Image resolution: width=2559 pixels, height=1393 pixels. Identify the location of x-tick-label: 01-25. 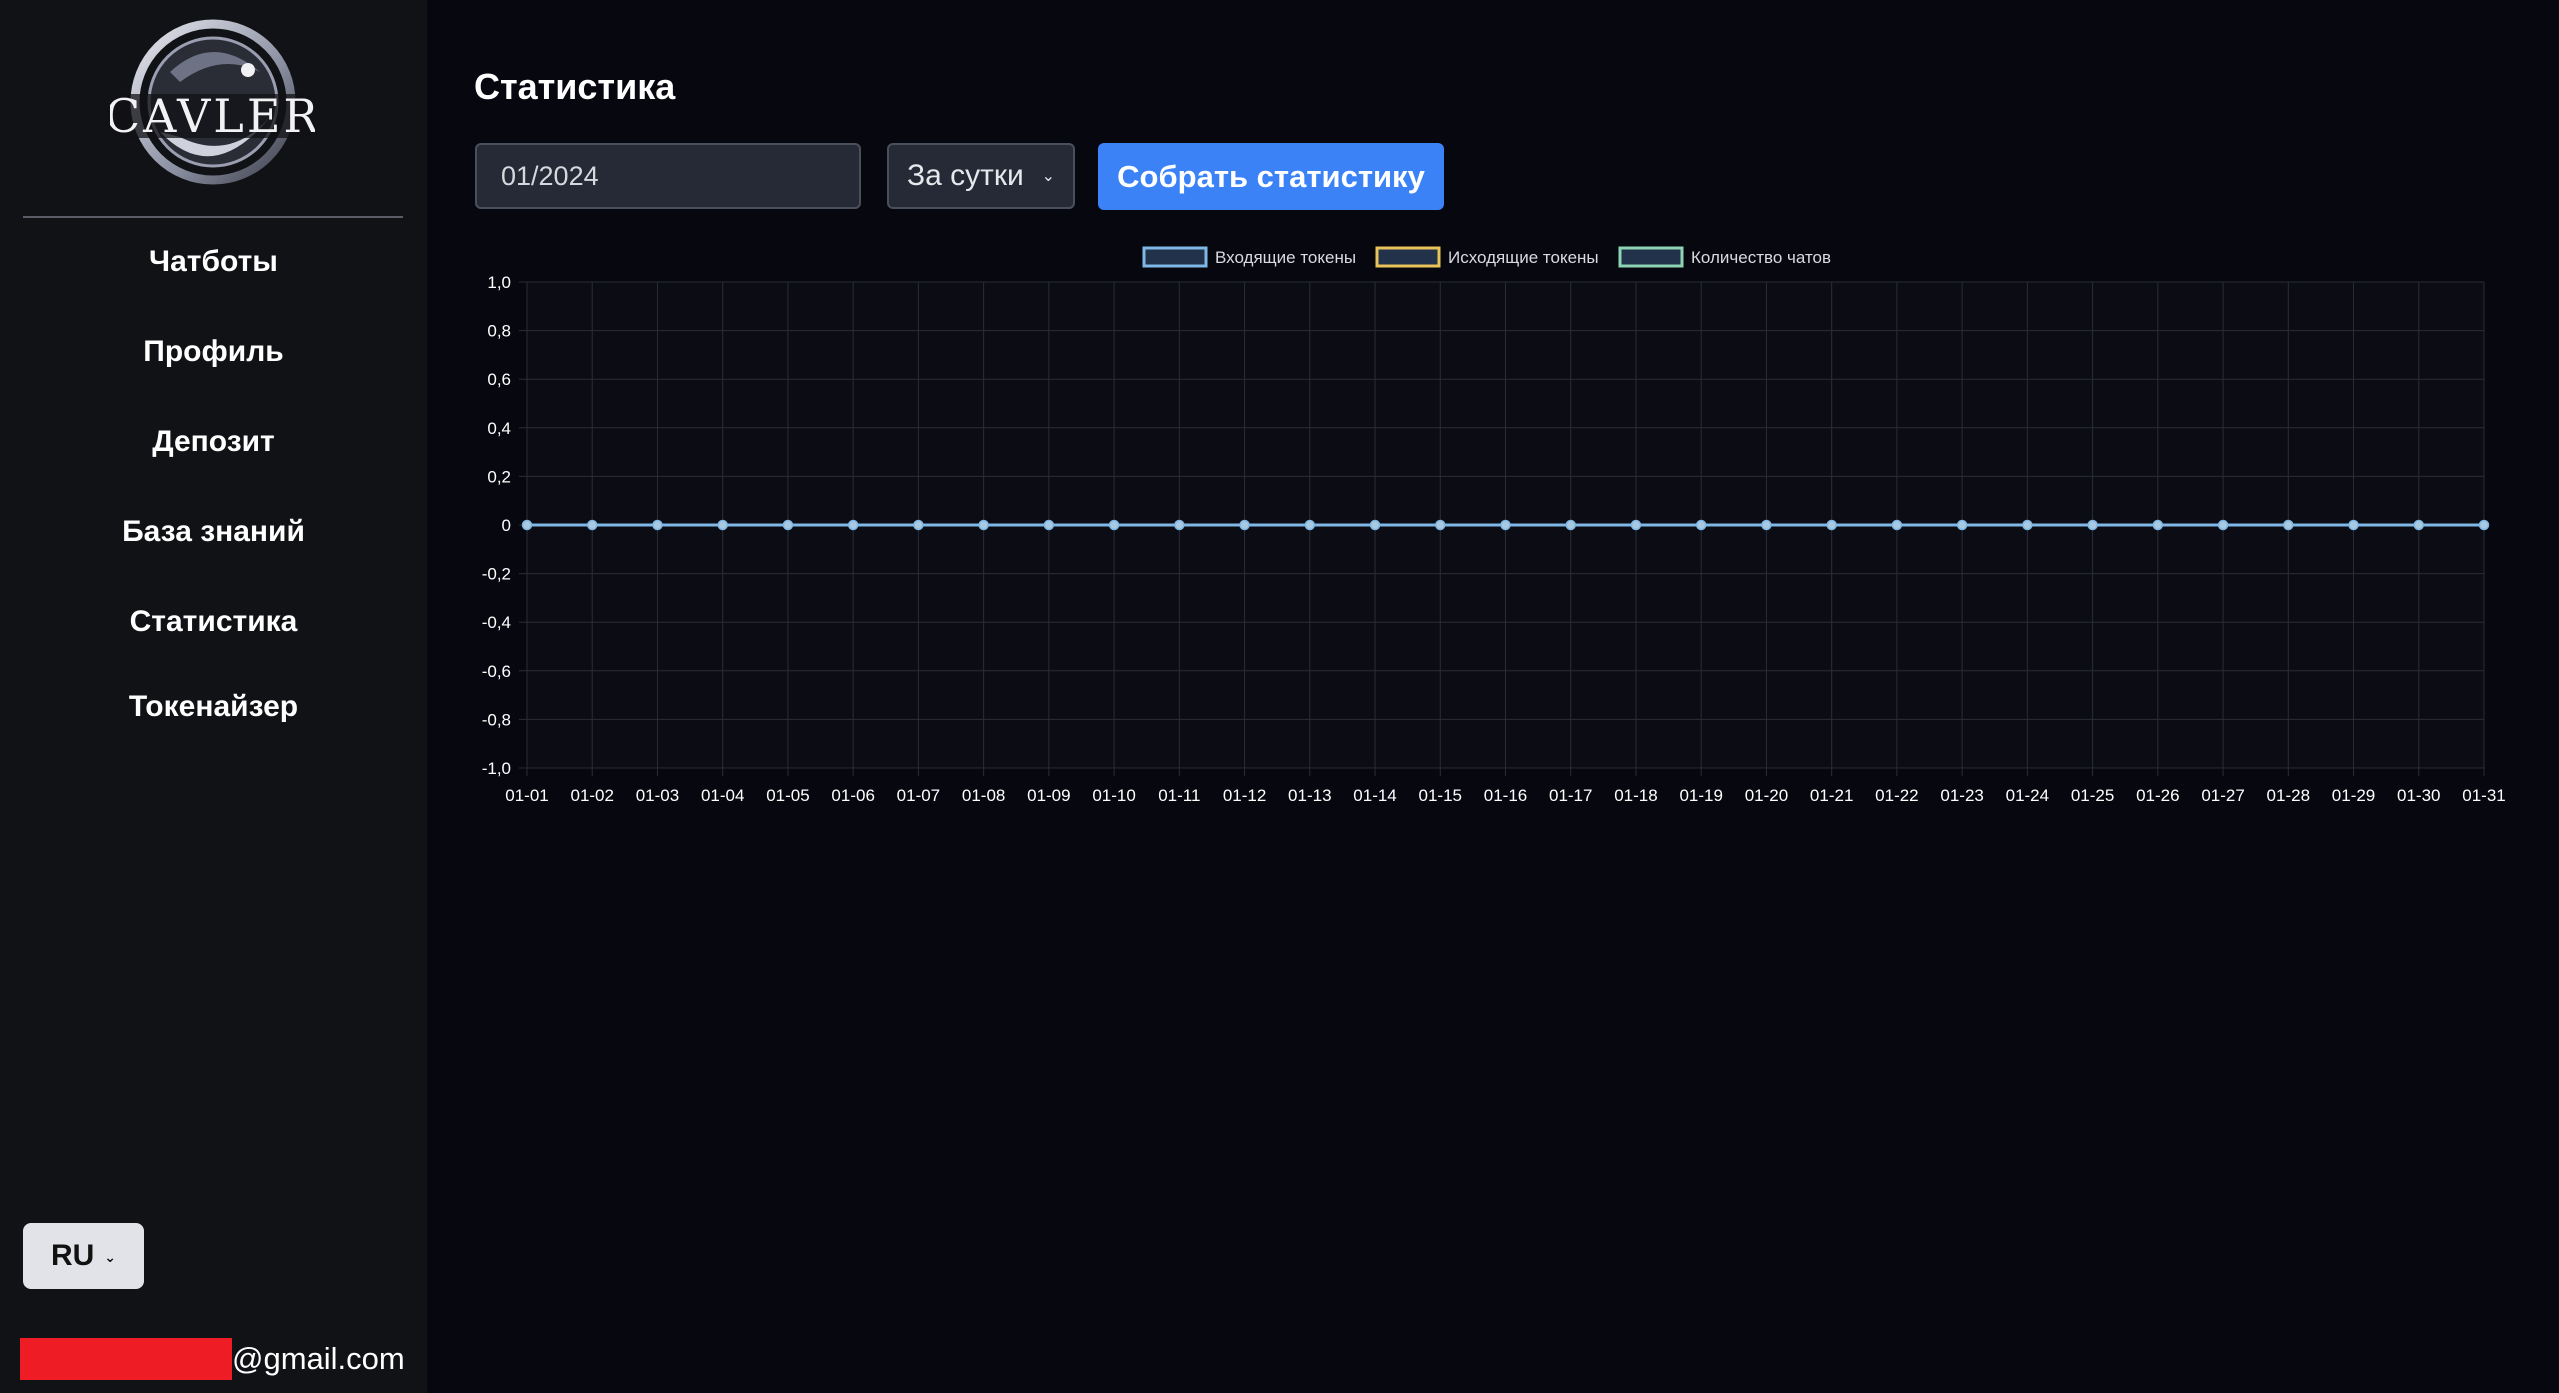
(2092, 795).